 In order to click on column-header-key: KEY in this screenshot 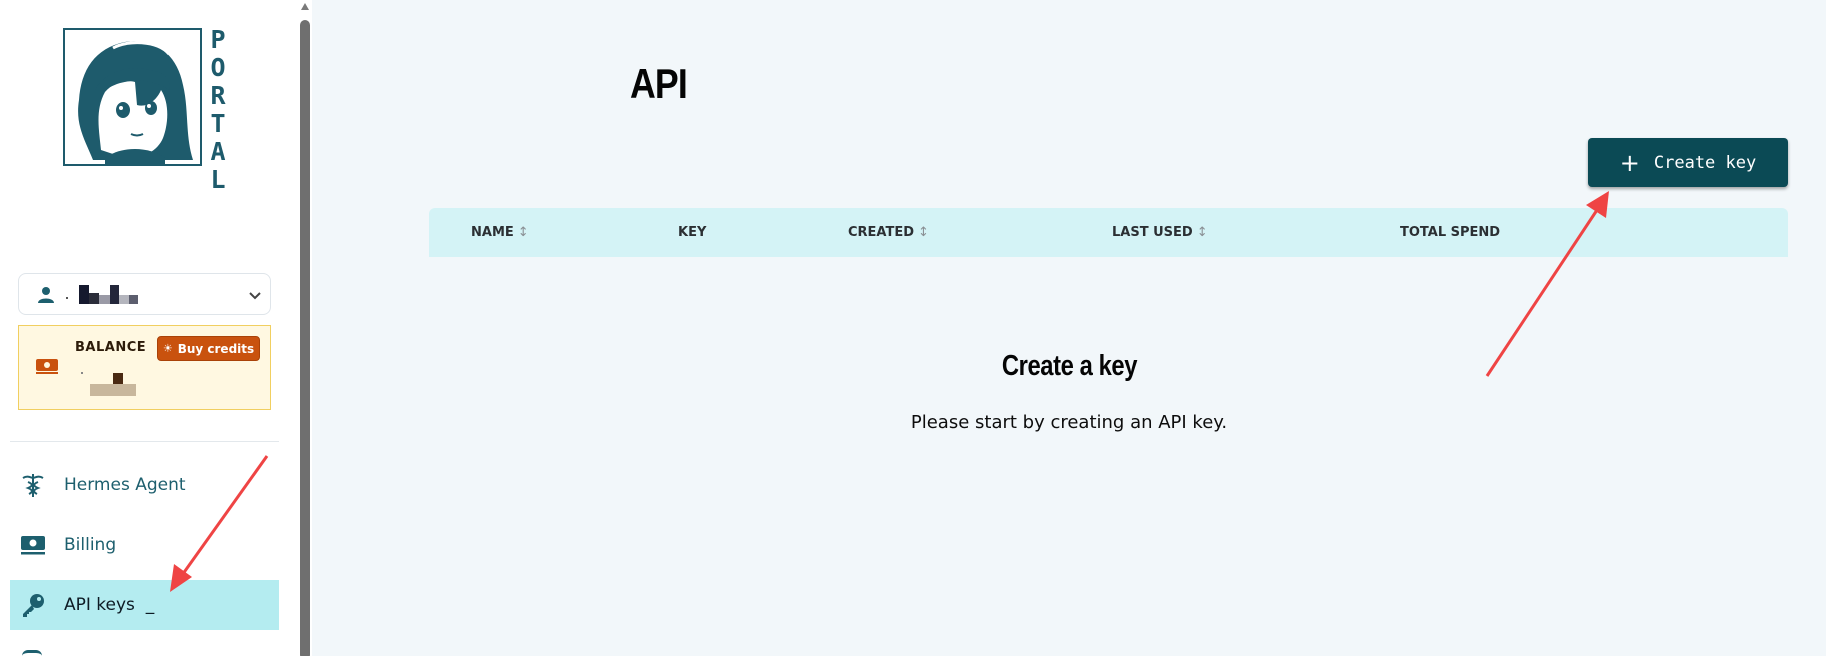, I will do `click(692, 232)`.